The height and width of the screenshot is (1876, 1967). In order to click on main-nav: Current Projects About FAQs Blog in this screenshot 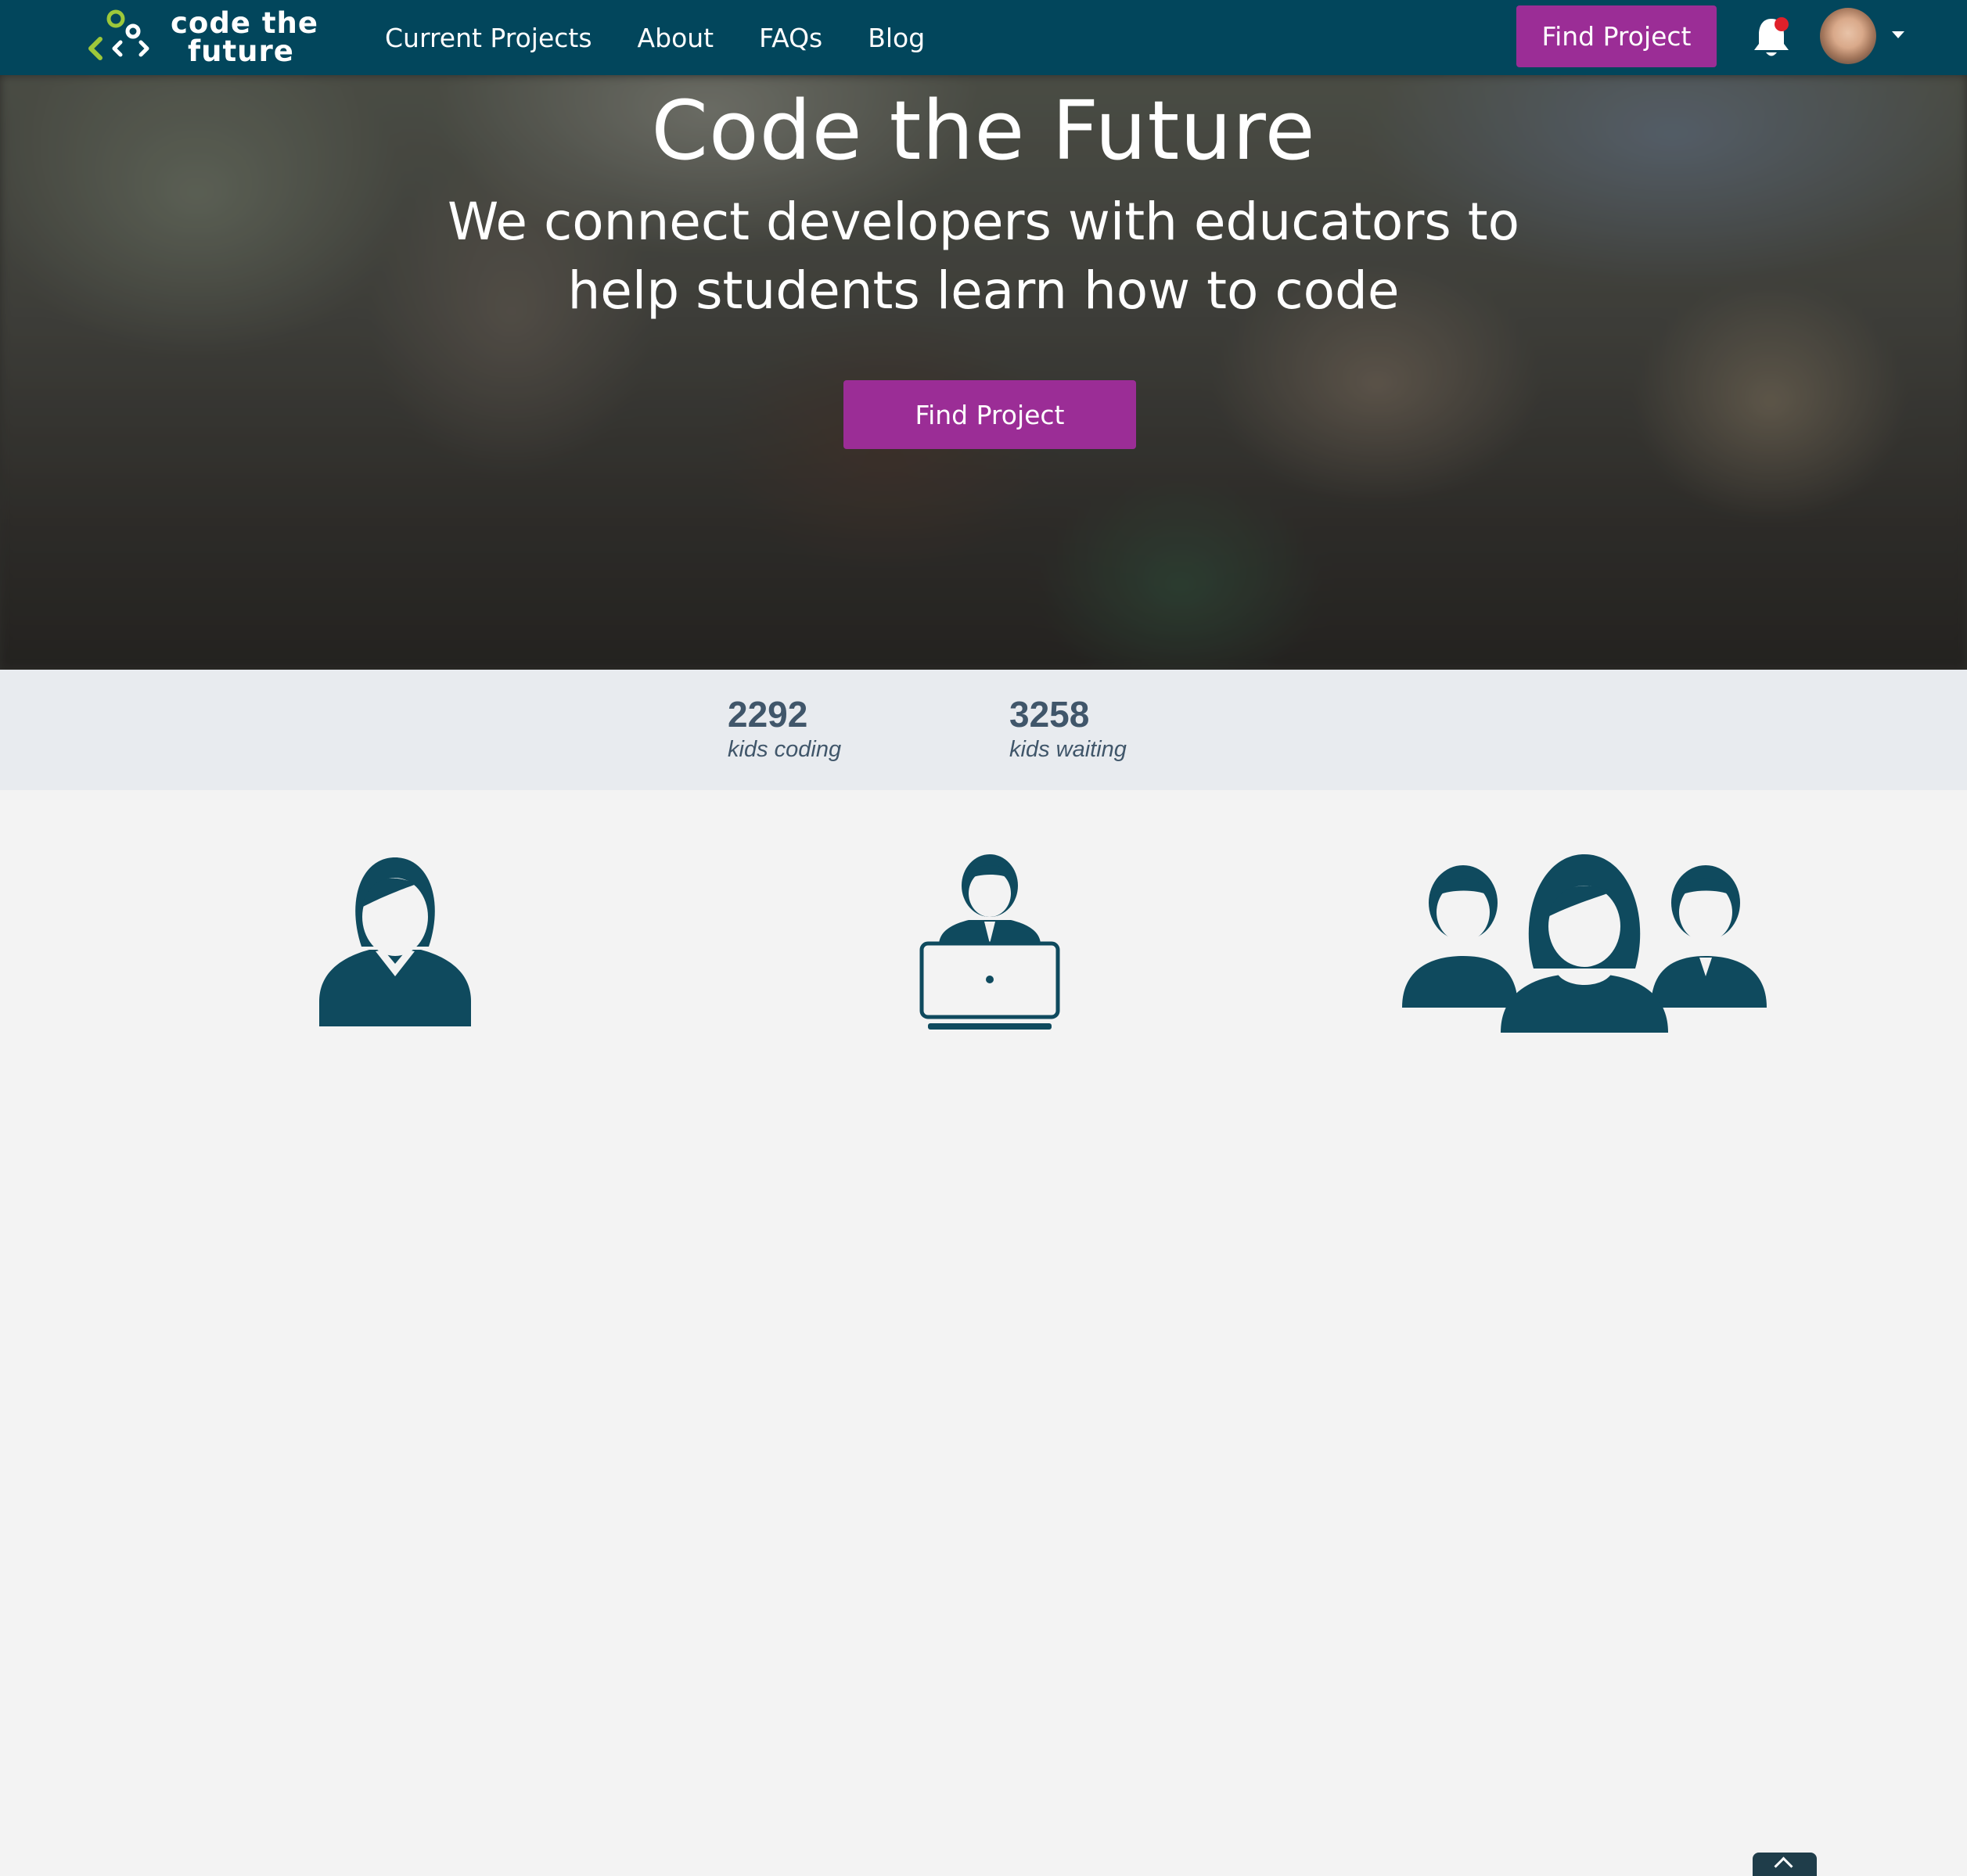, I will do `click(677, 37)`.